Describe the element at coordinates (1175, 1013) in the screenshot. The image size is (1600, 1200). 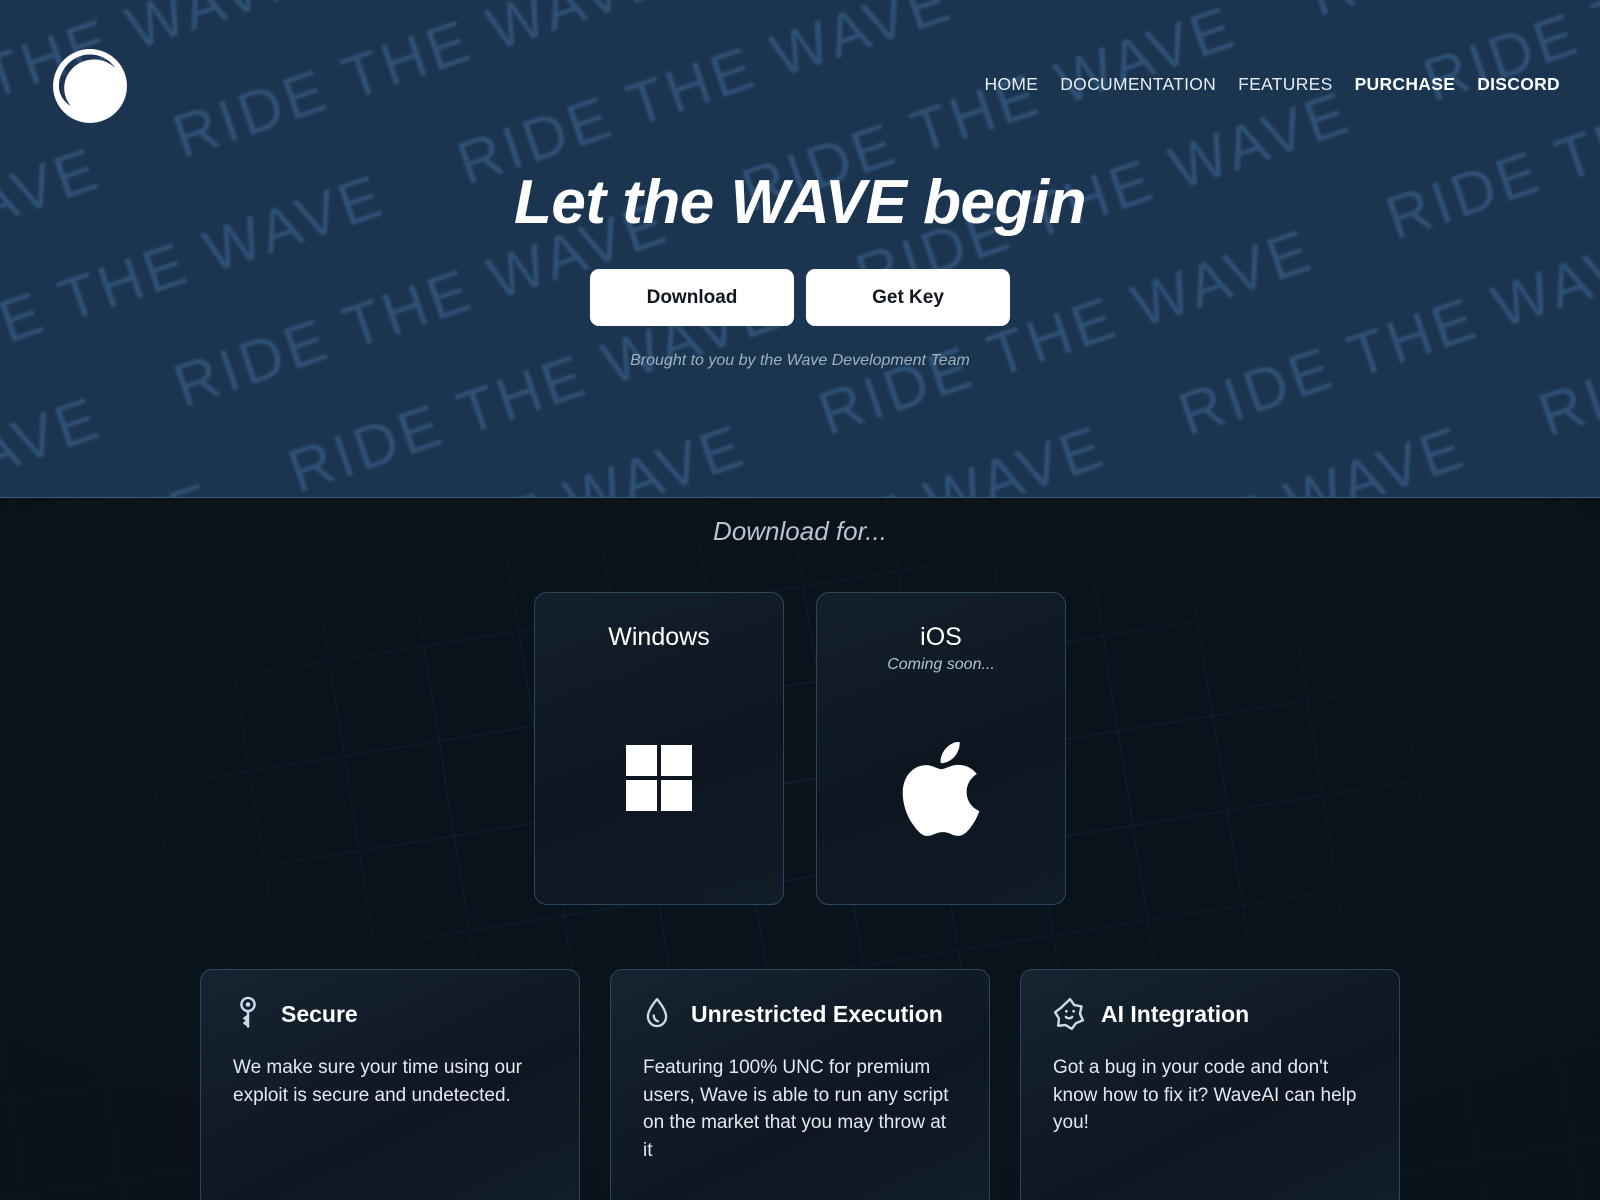
I see `feature-title-ai-integration: AI Integration` at that location.